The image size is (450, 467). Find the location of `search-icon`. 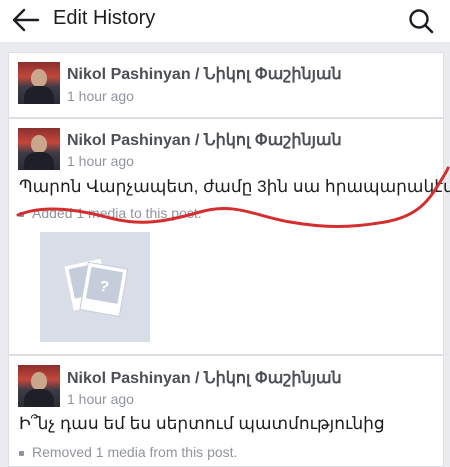

search-icon is located at coordinates (421, 21).